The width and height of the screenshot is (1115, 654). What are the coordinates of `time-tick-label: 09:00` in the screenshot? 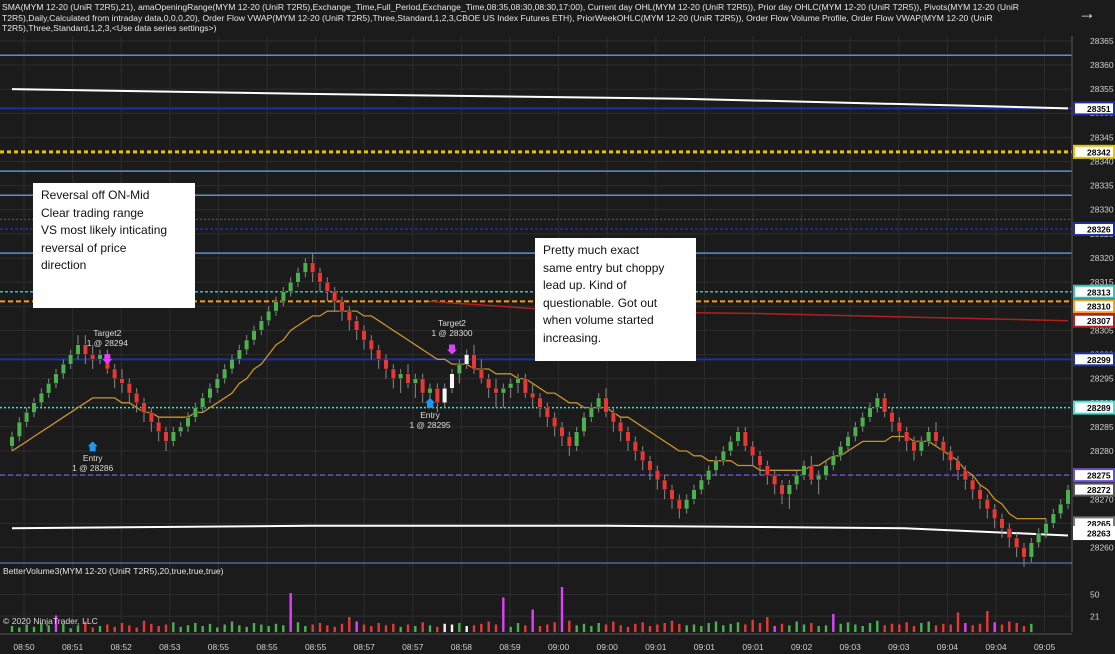 It's located at (559, 647).